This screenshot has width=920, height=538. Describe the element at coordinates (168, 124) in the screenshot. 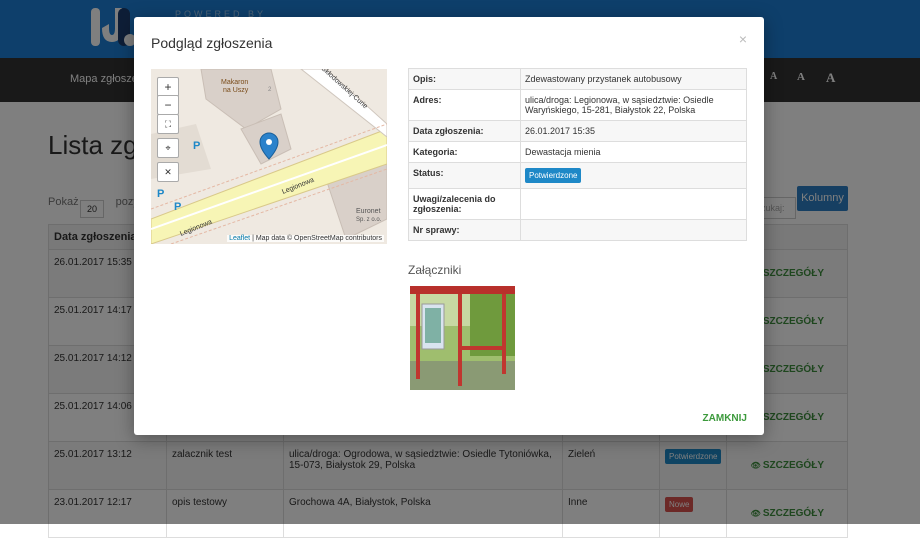

I see `fullscreen-icon: ⛶` at that location.